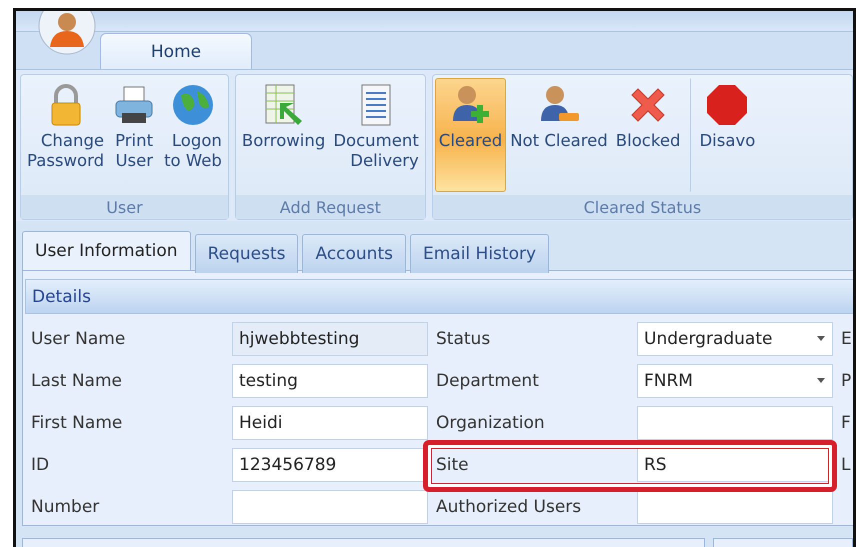  Describe the element at coordinates (77, 381) in the screenshot. I see `field-label: Last Name` at that location.